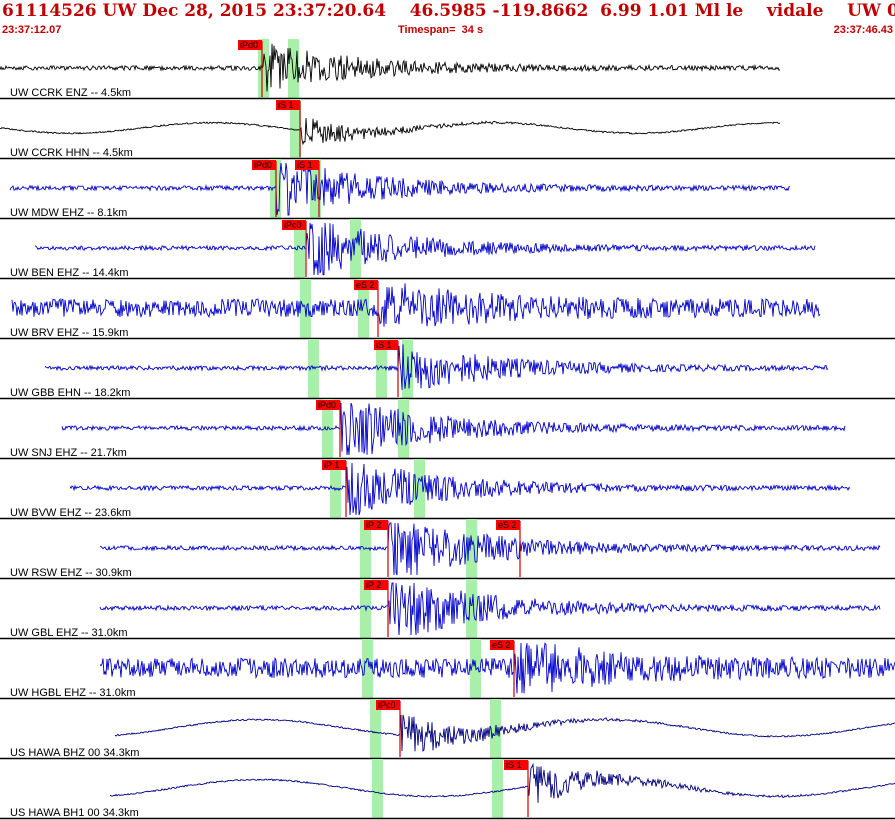 The height and width of the screenshot is (820, 895). Describe the element at coordinates (69, 273) in the screenshot. I see `station-label: UW BEN EHZ -- 14.4km` at that location.